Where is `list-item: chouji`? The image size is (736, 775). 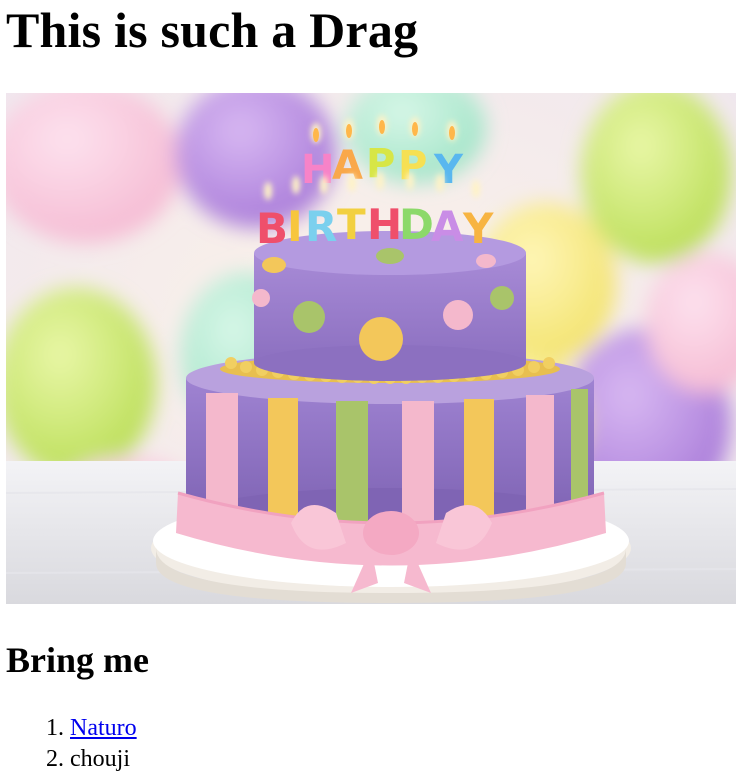
list-item: chouji is located at coordinates (103, 759).